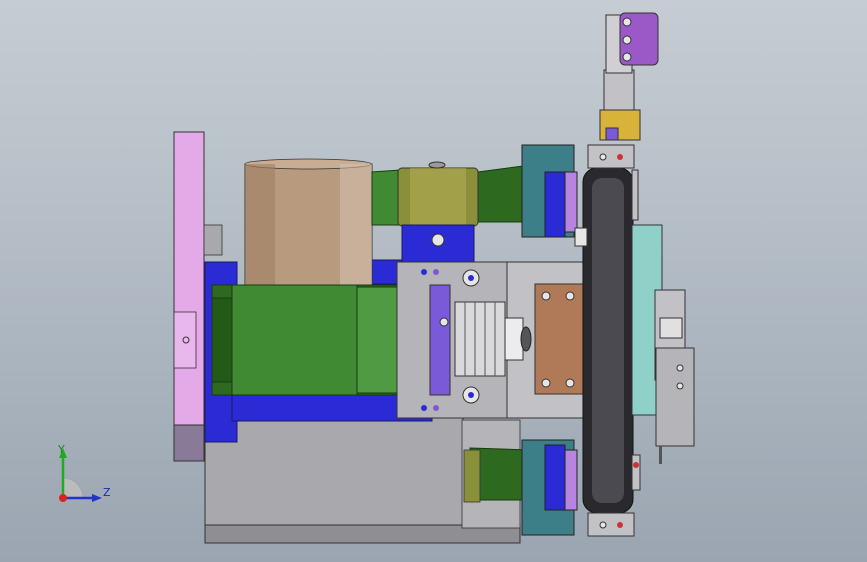 The width and height of the screenshot is (867, 562). I want to click on z-axis-label: Z, so click(107, 492).